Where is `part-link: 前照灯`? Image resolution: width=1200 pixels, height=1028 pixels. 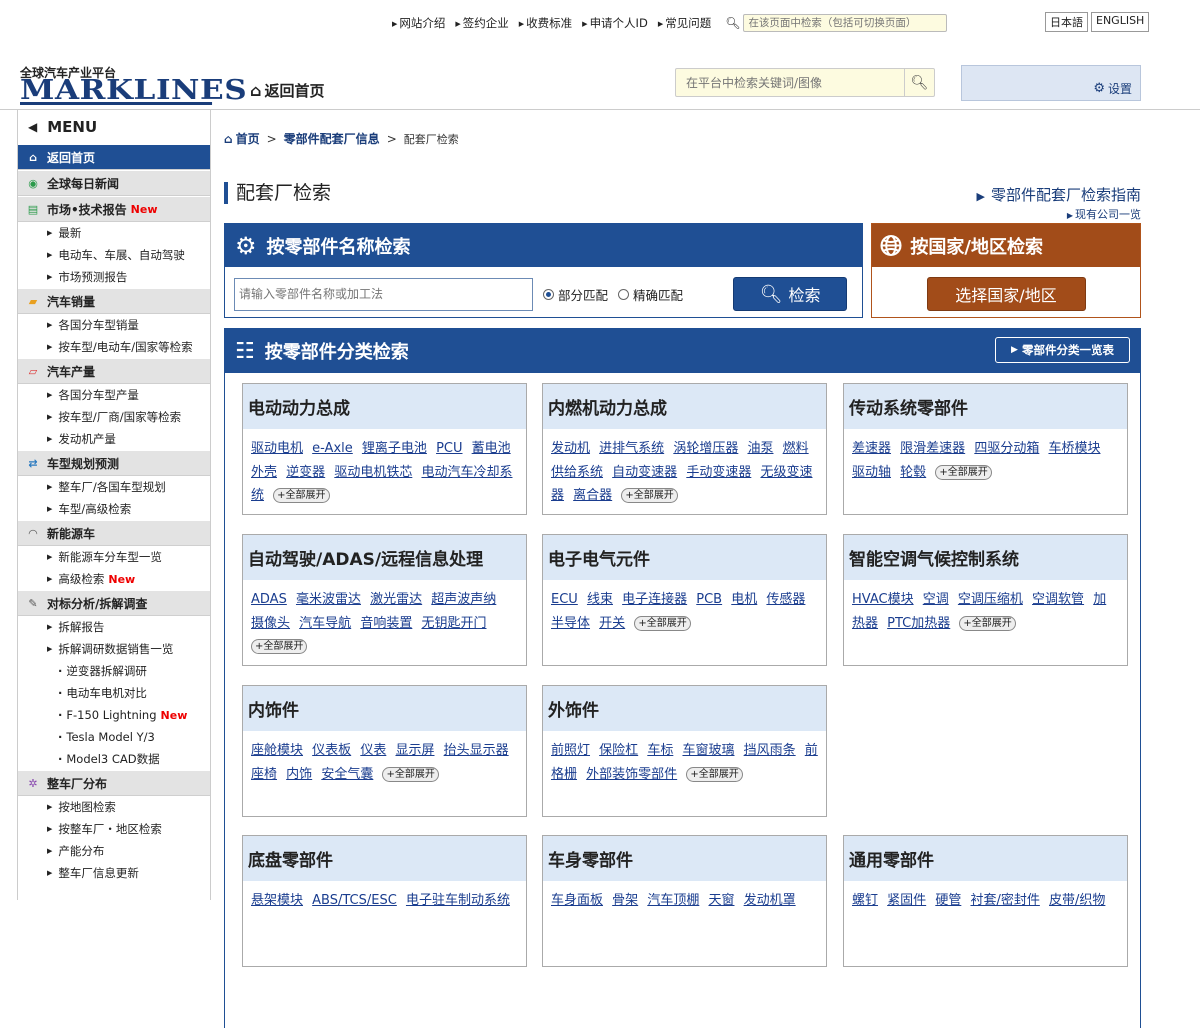 part-link: 前照灯 is located at coordinates (570, 750).